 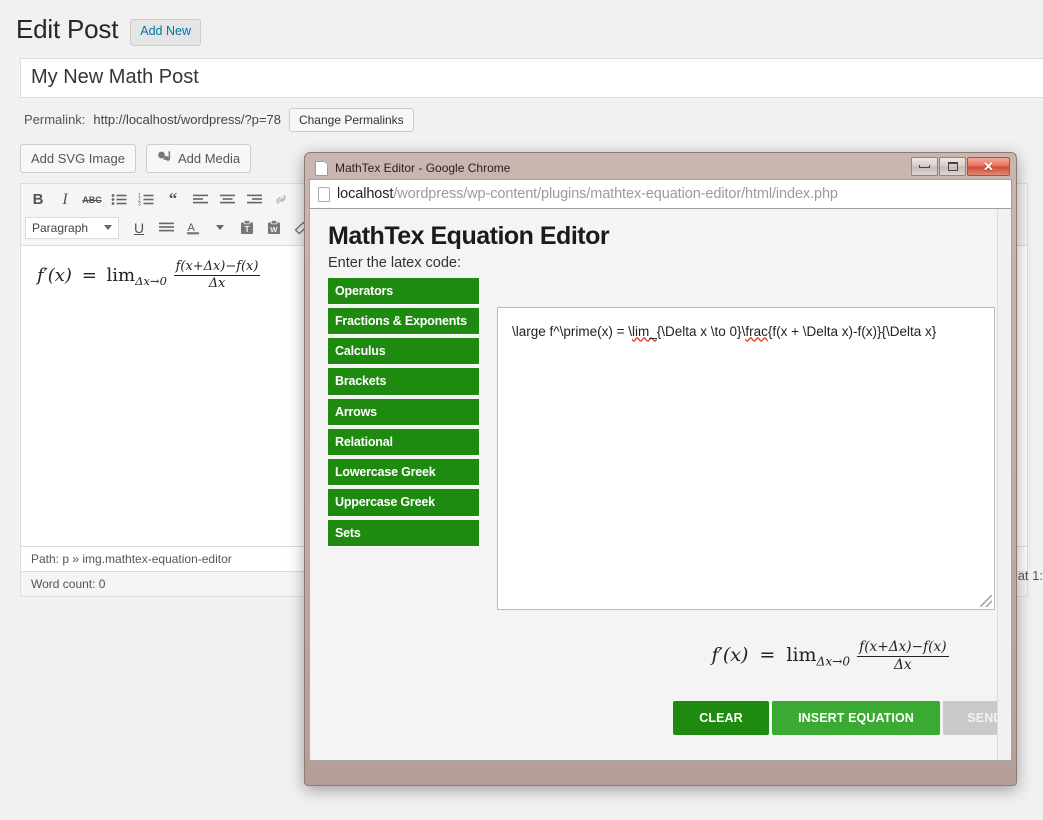 I want to click on category-relational: Relational, so click(x=403, y=442).